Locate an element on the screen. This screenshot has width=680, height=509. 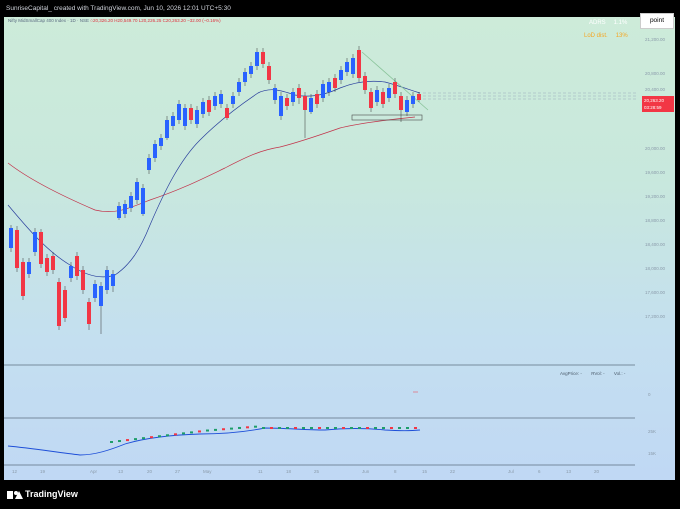
price-label: 20,400.00 is located at coordinates (655, 89).